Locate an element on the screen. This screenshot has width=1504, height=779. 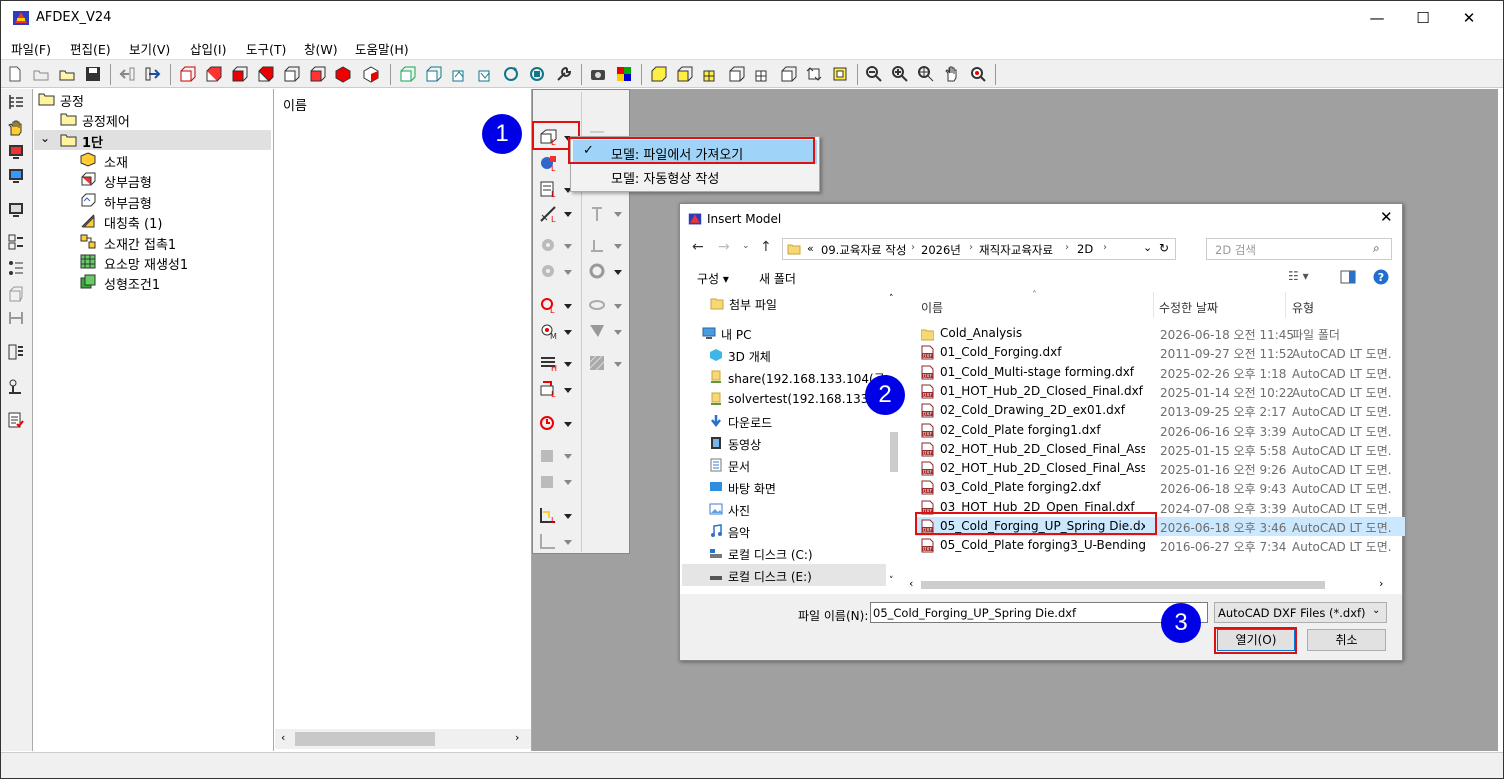
breadcrumb-1: 2026년 is located at coordinates (941, 250).